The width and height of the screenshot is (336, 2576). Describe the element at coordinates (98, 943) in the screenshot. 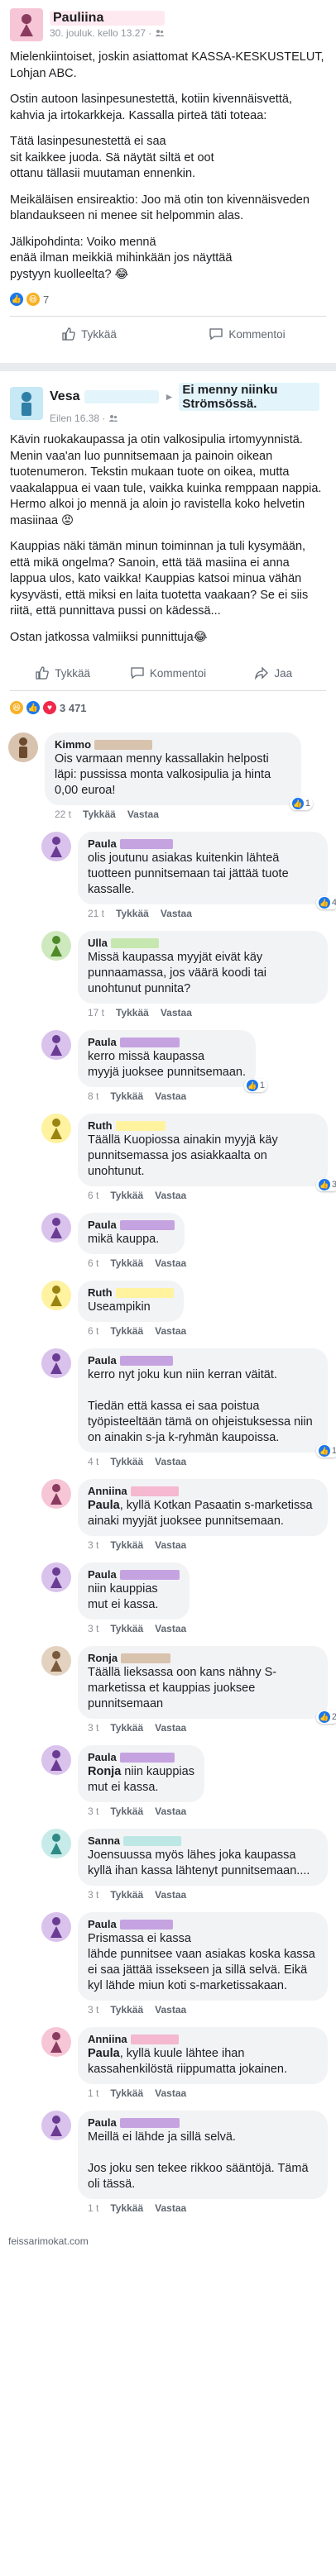

I see `comment-author: Ulla` at that location.